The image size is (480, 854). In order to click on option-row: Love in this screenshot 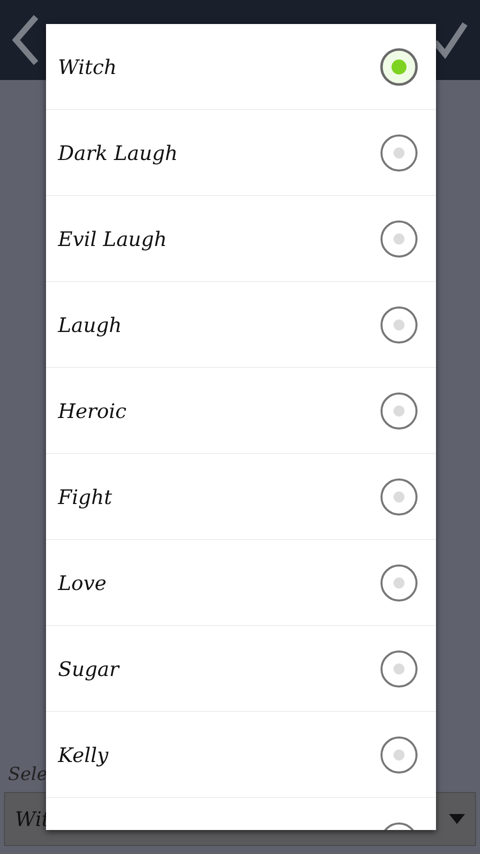, I will do `click(241, 583)`.